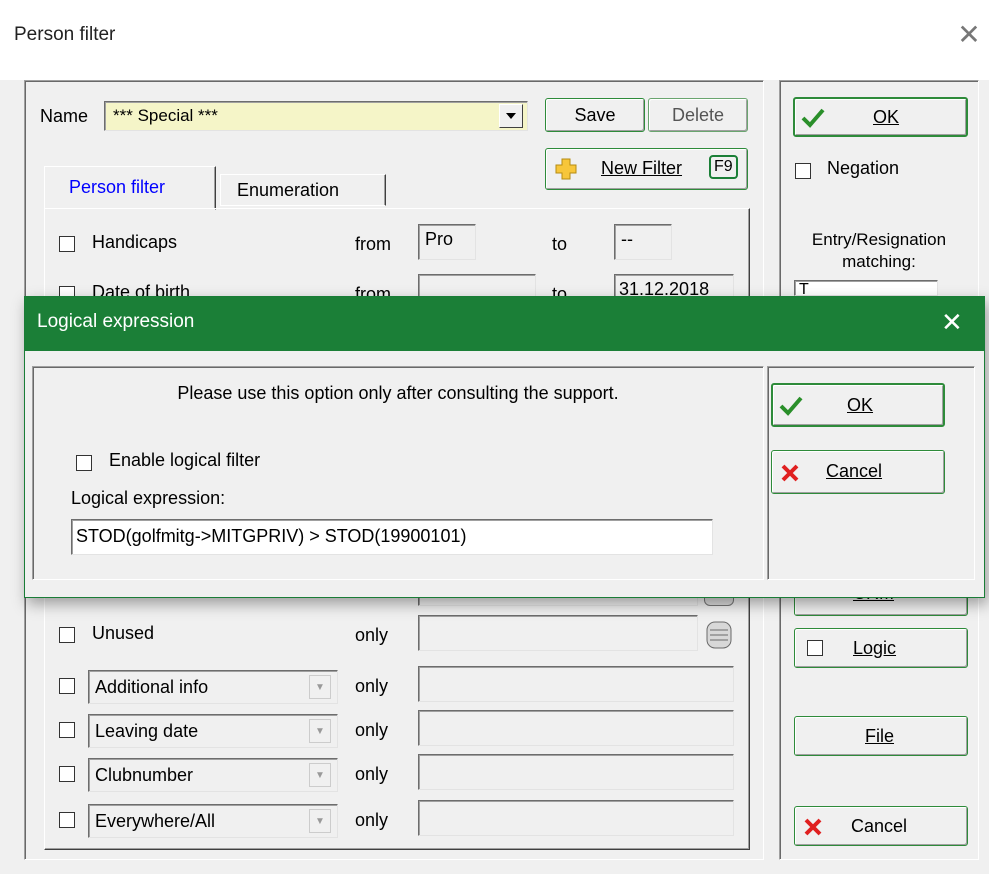 The width and height of the screenshot is (989, 874). I want to click on handicaps-from-label: from, so click(373, 244).